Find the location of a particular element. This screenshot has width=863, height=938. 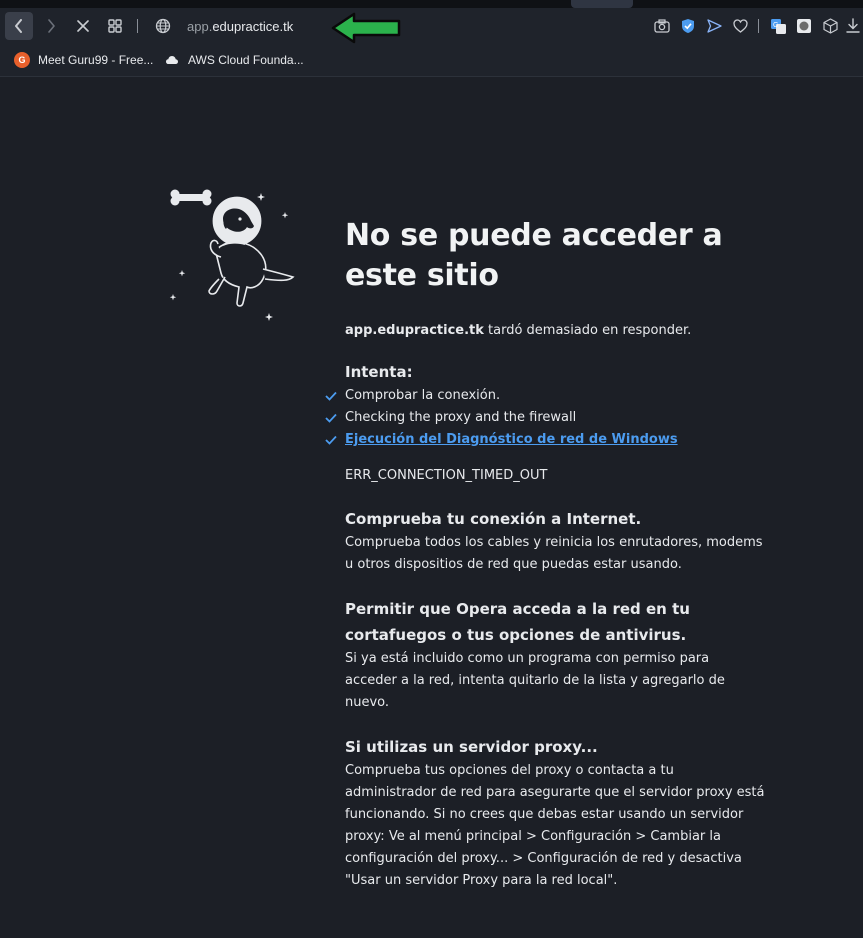

list-item: Comprobar la conexión. is located at coordinates (545, 396).